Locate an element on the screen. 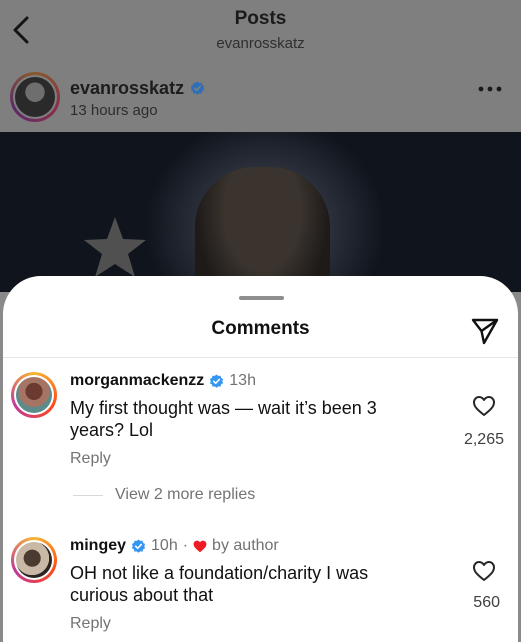 This screenshot has width=521, height=642. commenter-username: mingey is located at coordinates (98, 546).